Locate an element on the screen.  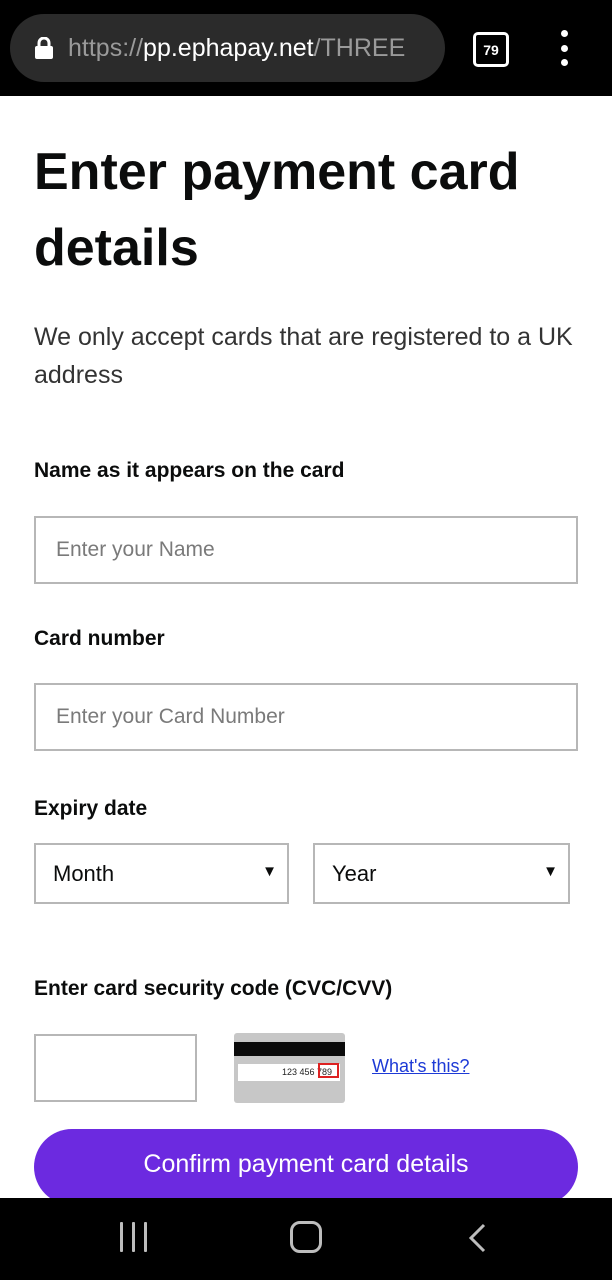
home-icon is located at coordinates (306, 1237).